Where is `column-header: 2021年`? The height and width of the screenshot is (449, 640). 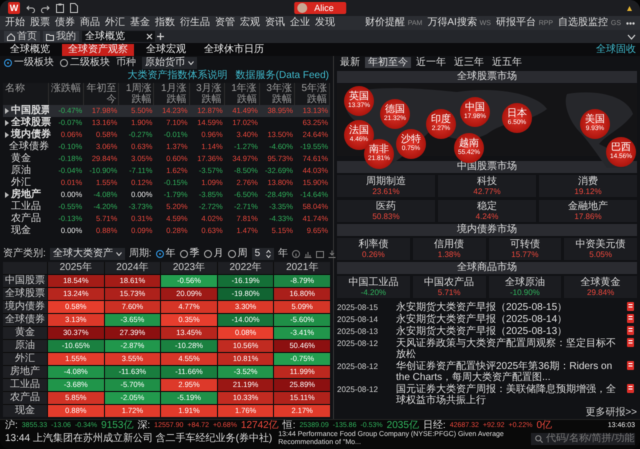 column-header: 2021年 is located at coordinates (302, 268).